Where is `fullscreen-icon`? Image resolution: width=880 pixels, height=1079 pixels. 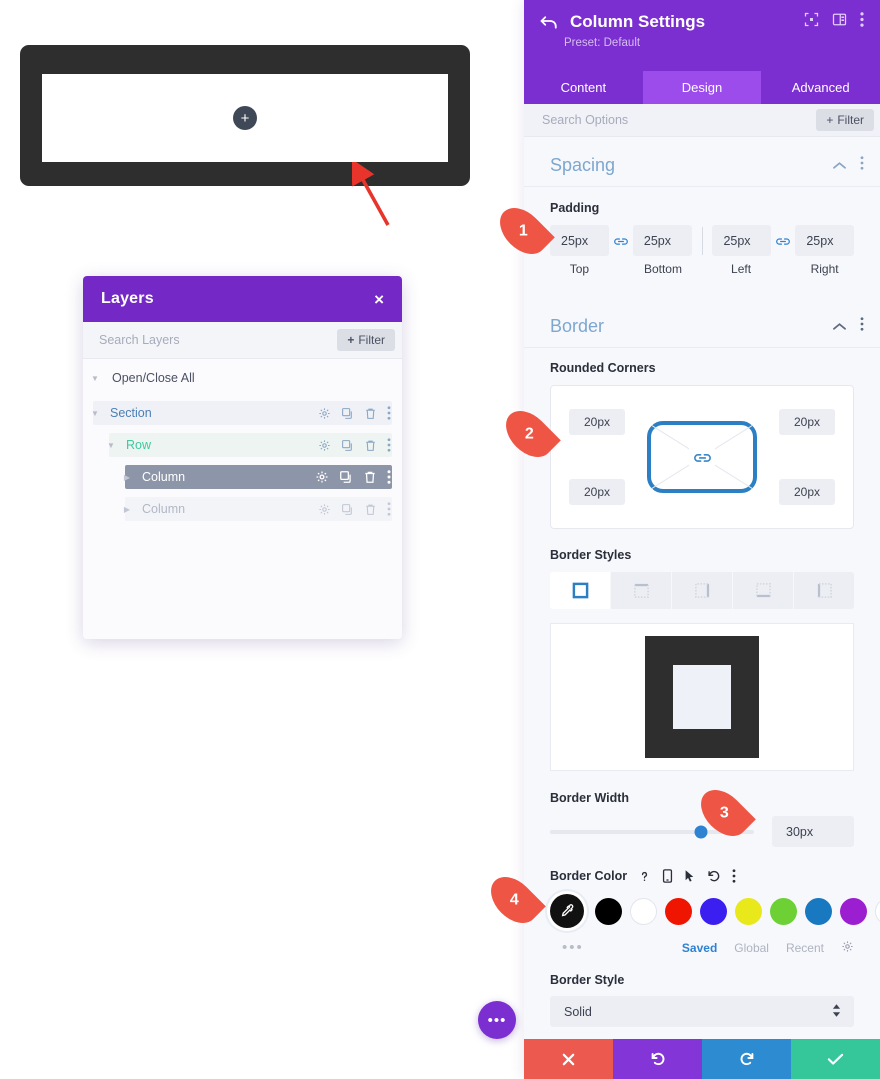
fullscreen-icon is located at coordinates (811, 22).